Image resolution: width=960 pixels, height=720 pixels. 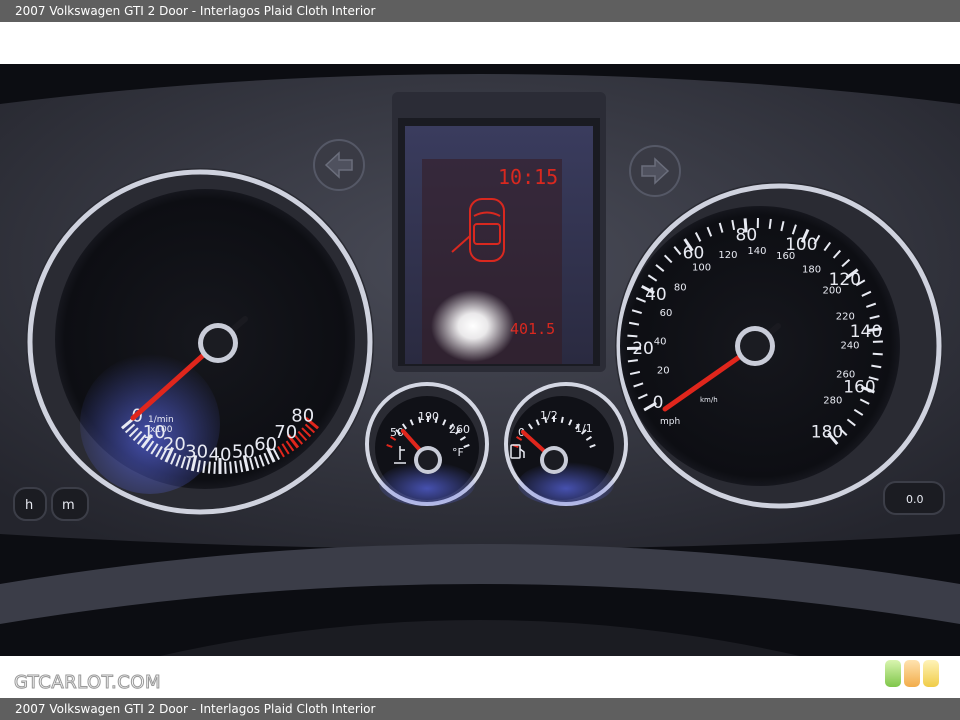 What do you see at coordinates (680, 287) in the screenshot?
I see `speedometer-kmh-label: 80` at bounding box center [680, 287].